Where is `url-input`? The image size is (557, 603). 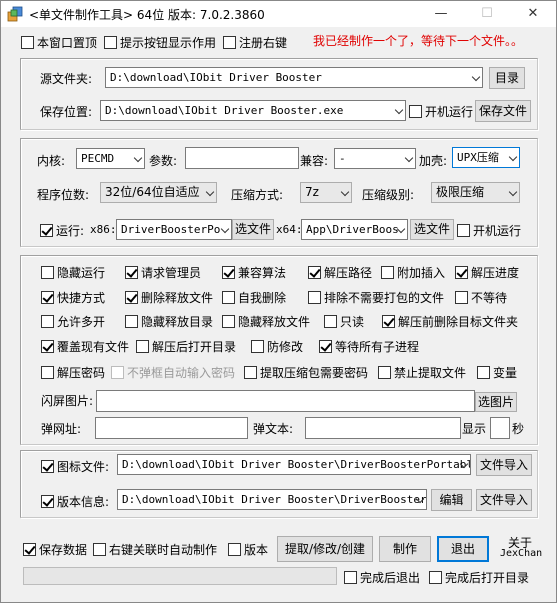
url-input is located at coordinates (171, 428).